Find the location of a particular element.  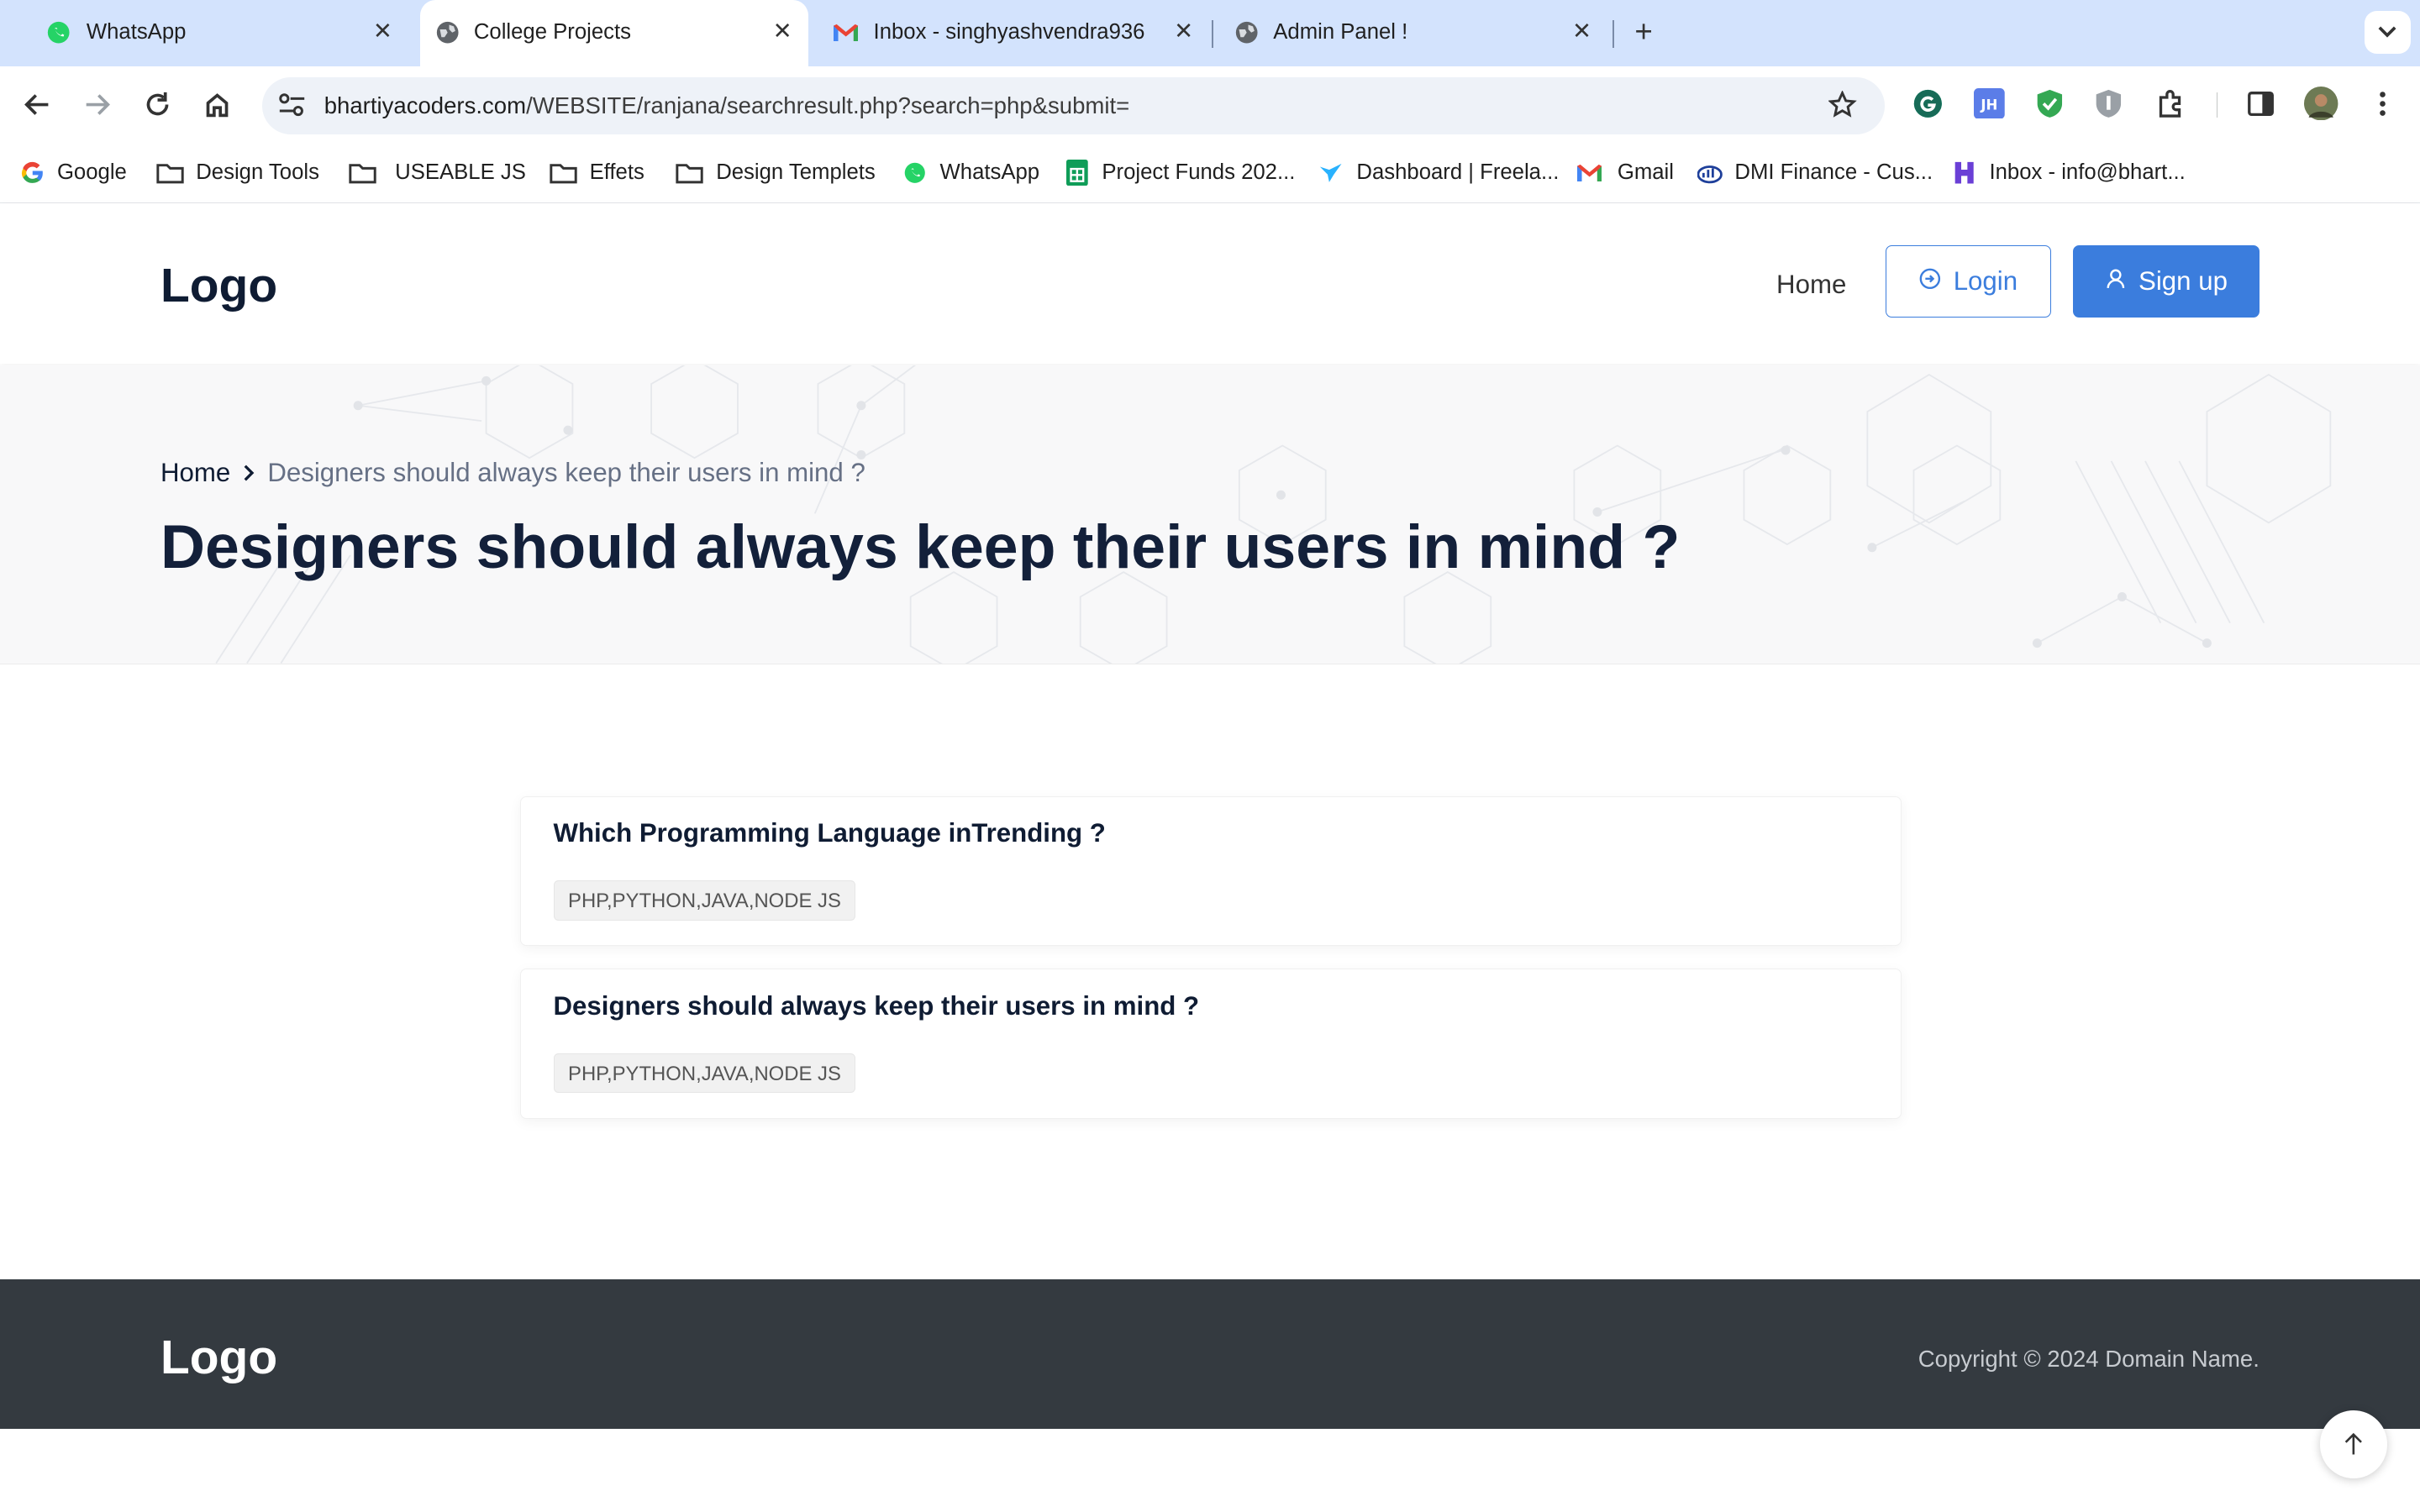

signup-button: Sign up is located at coordinates (2166, 281).